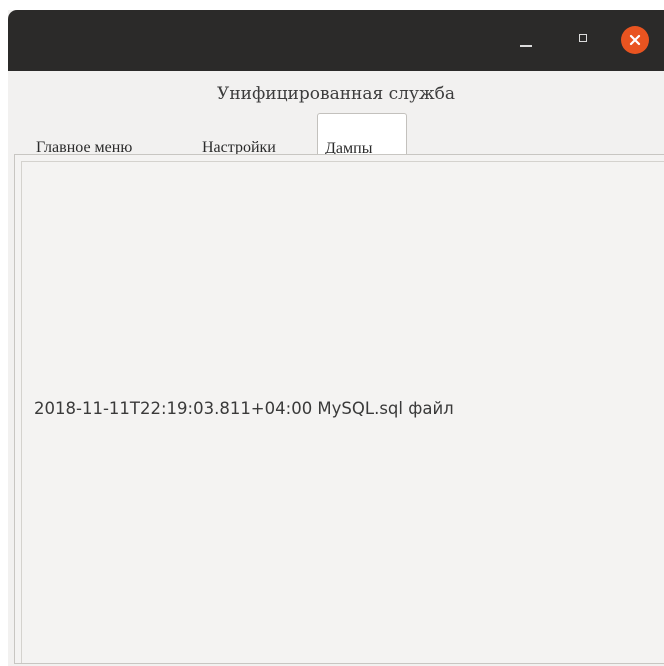  What do you see at coordinates (584, 40) in the screenshot?
I see `maximize-icon` at bounding box center [584, 40].